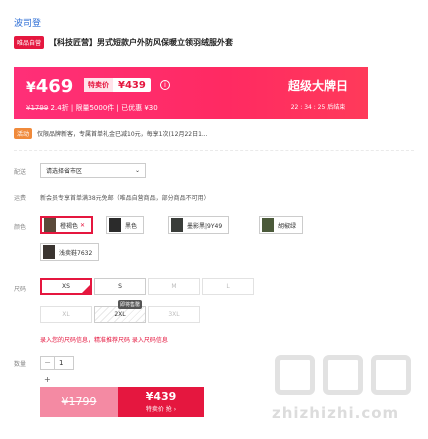 The image size is (428, 439). Describe the element at coordinates (20, 364) in the screenshot. I see `quantity-label: 数量` at that location.